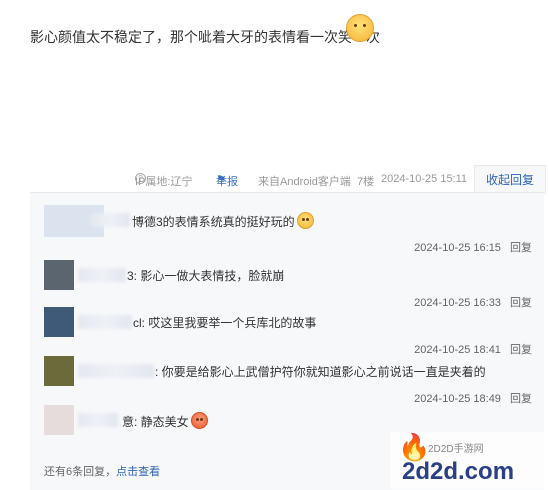  Describe the element at coordinates (140, 178) in the screenshot. I see `help-icon: ?` at that location.